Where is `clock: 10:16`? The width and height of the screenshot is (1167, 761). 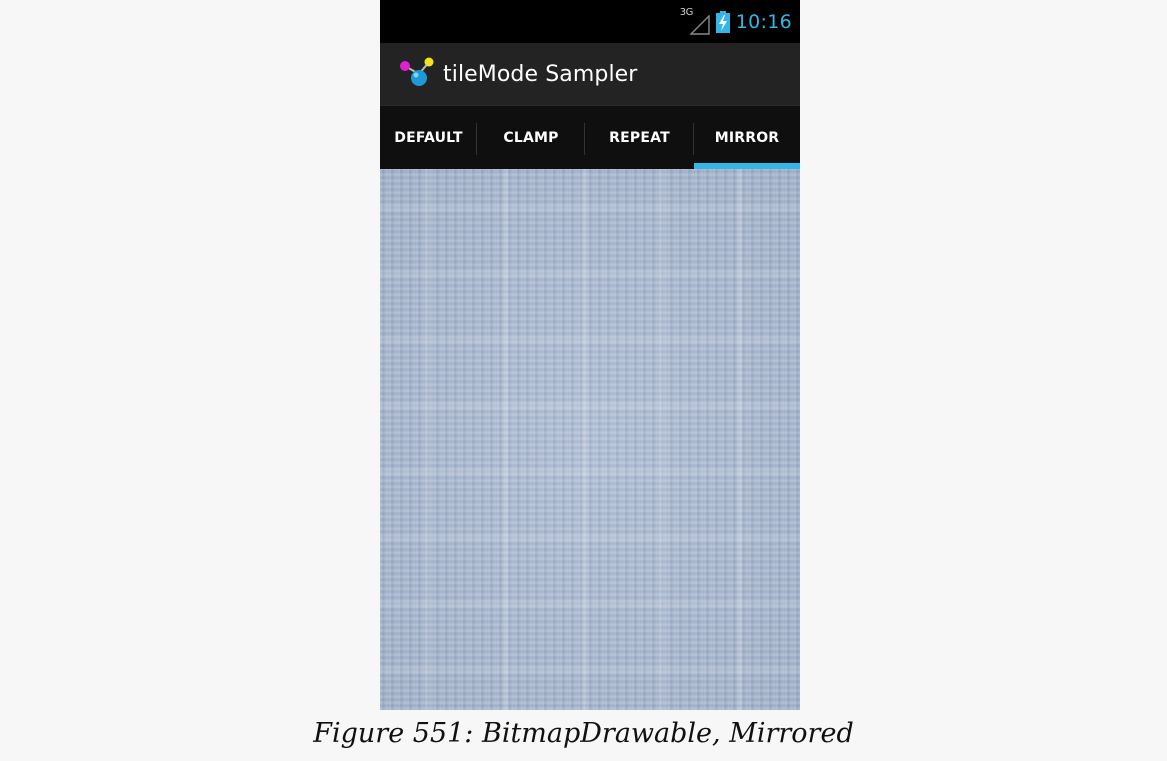
clock: 10:16 is located at coordinates (763, 22).